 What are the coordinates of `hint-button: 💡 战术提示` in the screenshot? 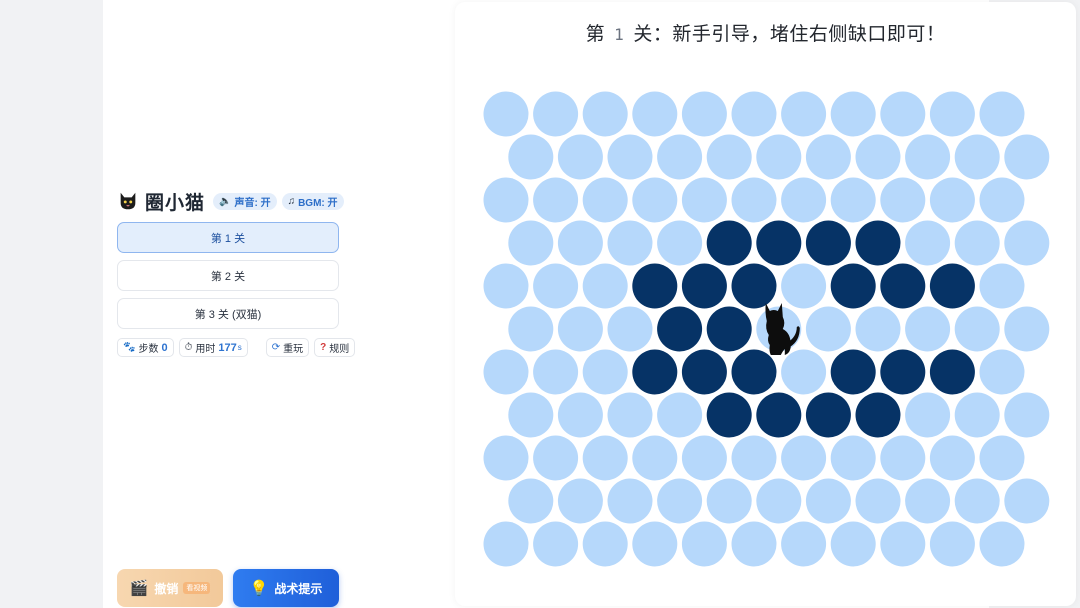 It's located at (286, 588).